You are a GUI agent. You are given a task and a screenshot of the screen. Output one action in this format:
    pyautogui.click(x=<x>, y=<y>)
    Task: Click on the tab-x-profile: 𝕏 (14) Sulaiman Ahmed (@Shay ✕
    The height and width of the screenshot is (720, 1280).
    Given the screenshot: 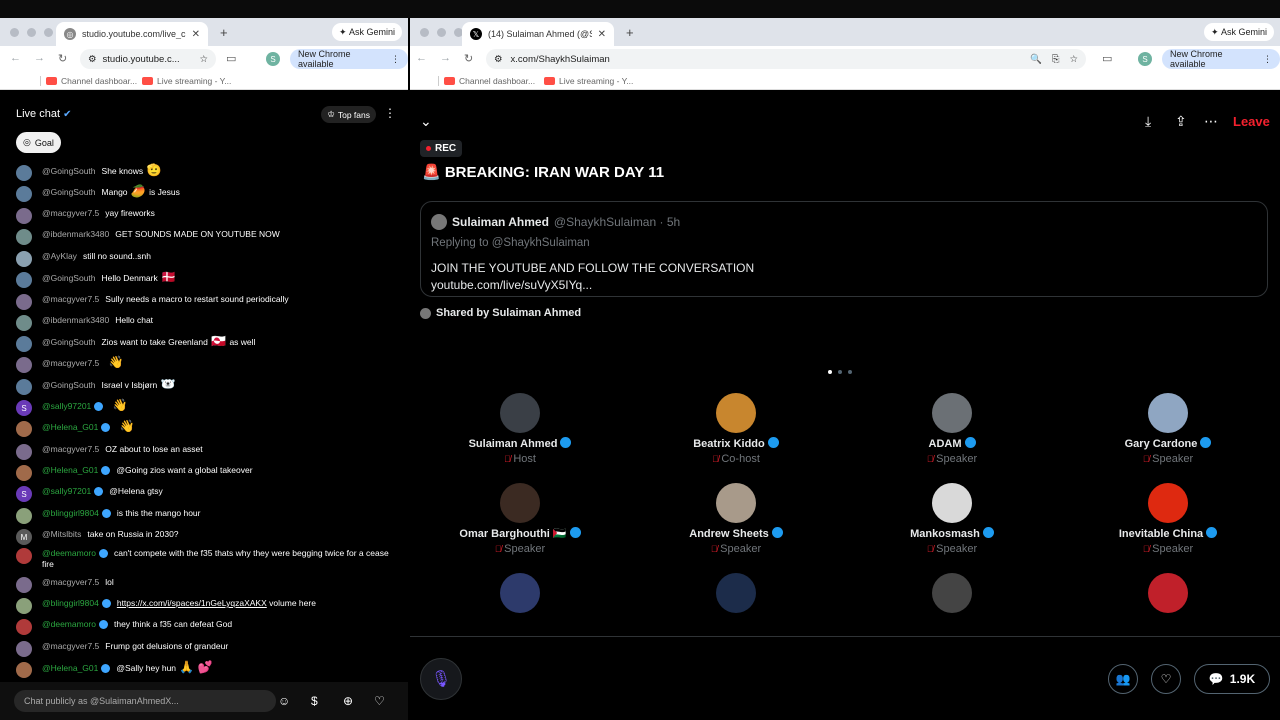 What is the action you would take?
    pyautogui.click(x=538, y=34)
    